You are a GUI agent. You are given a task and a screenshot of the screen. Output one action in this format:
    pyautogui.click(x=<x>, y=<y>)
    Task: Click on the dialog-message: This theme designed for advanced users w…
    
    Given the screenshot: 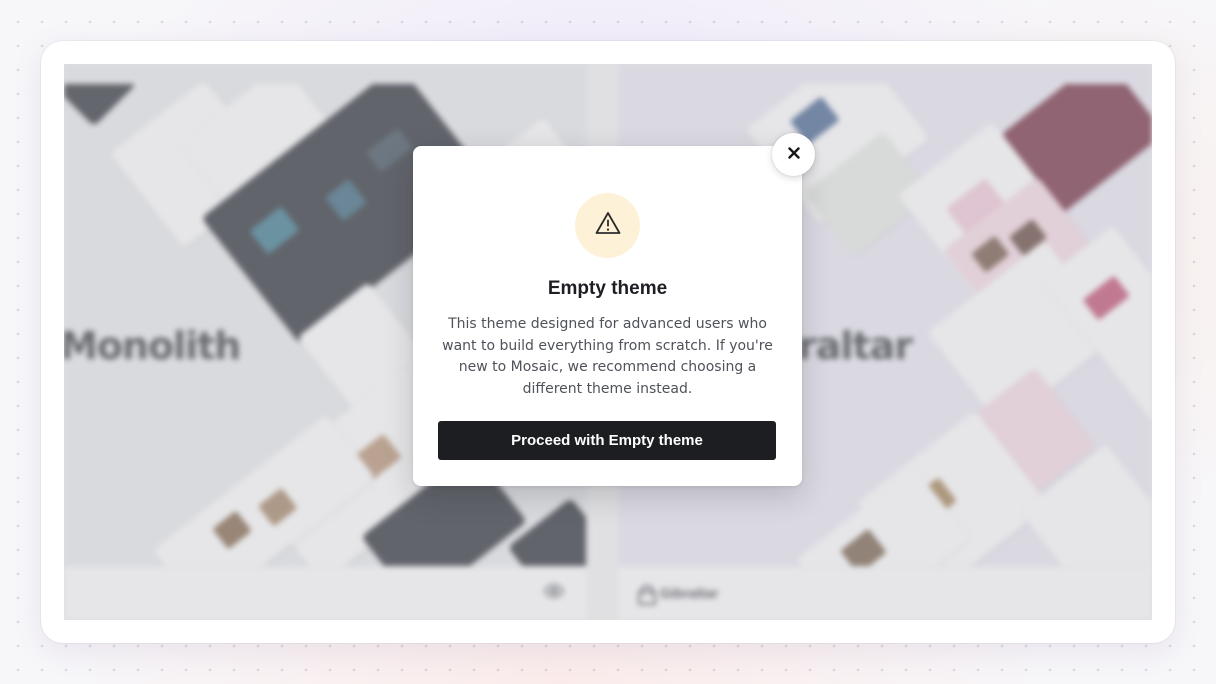 What is the action you would take?
    pyautogui.click(x=607, y=356)
    